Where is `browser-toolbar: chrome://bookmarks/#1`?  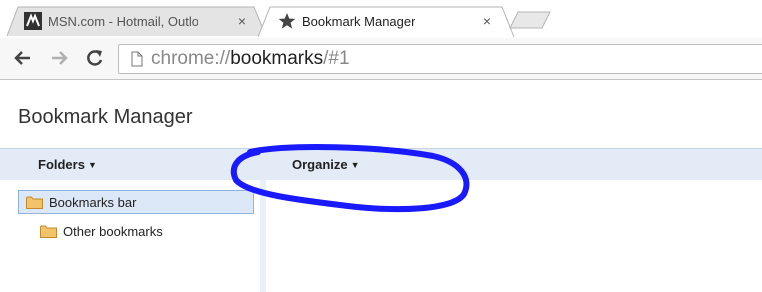 browser-toolbar: chrome://bookmarks/#1 is located at coordinates (381, 59).